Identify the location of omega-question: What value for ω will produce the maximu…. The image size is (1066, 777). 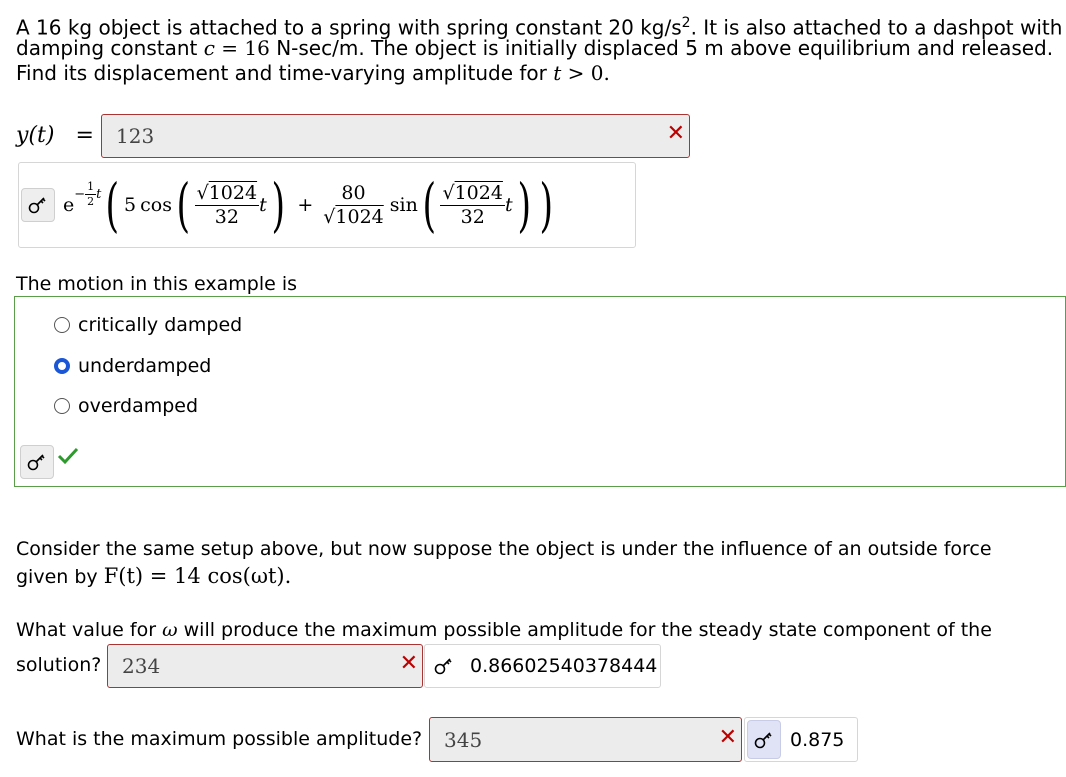
(504, 630).